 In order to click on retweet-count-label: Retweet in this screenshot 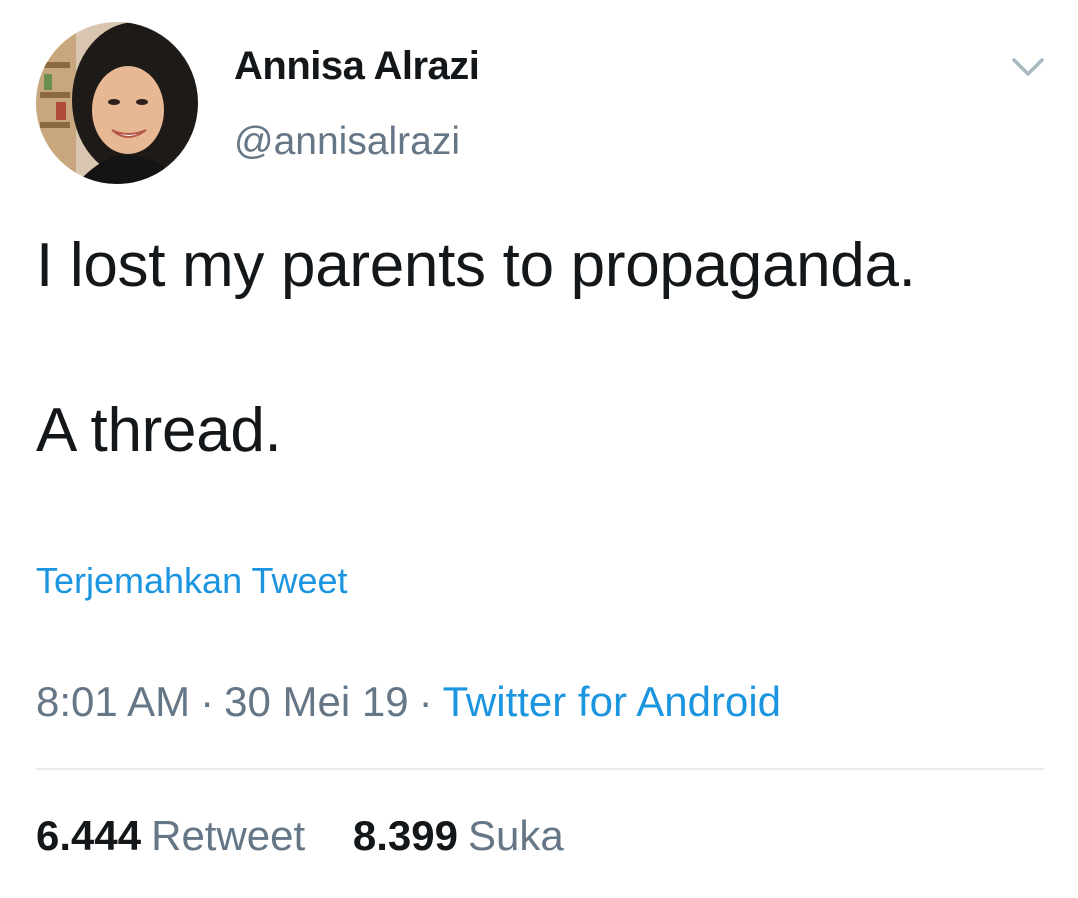, I will do `click(228, 835)`.